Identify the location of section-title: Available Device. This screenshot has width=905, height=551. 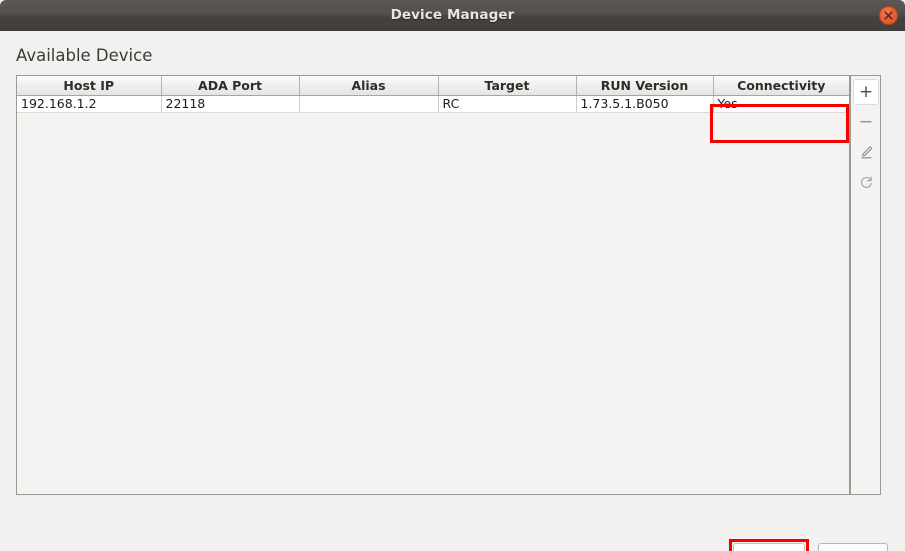
(84, 55).